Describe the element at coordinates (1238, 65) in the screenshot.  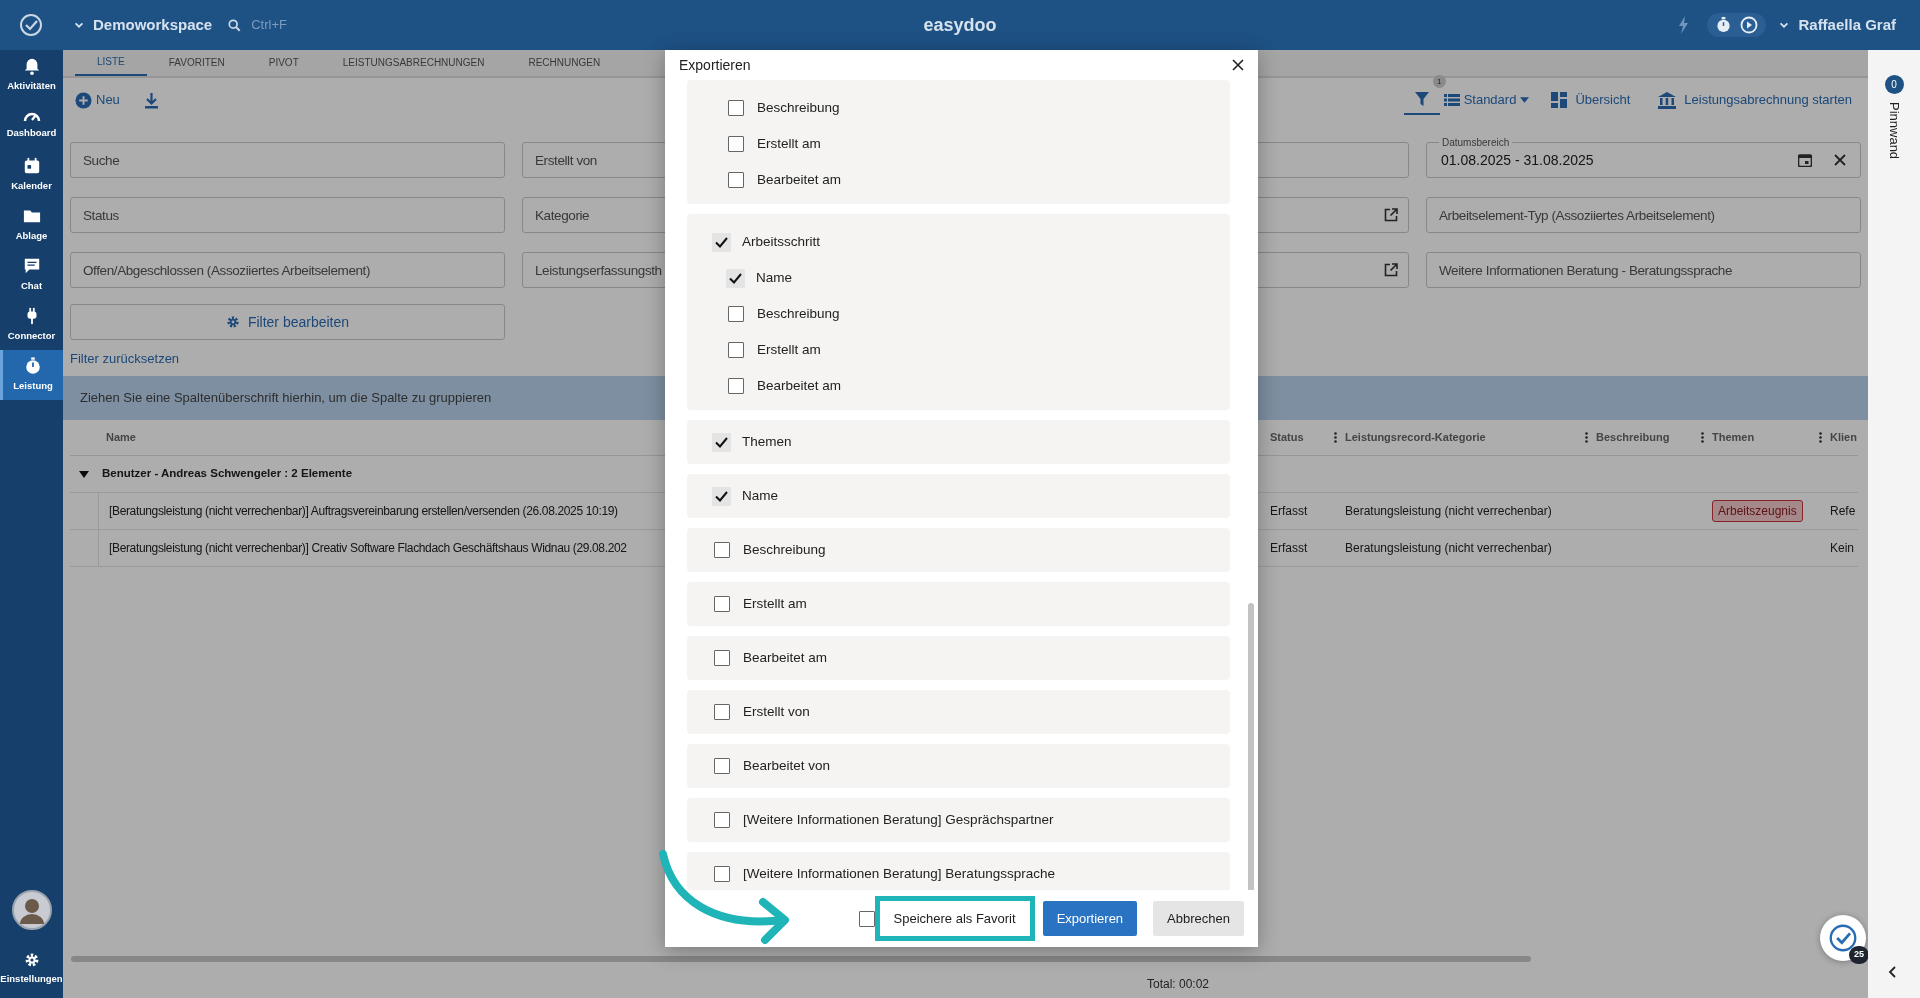
I see `close-icon` at that location.